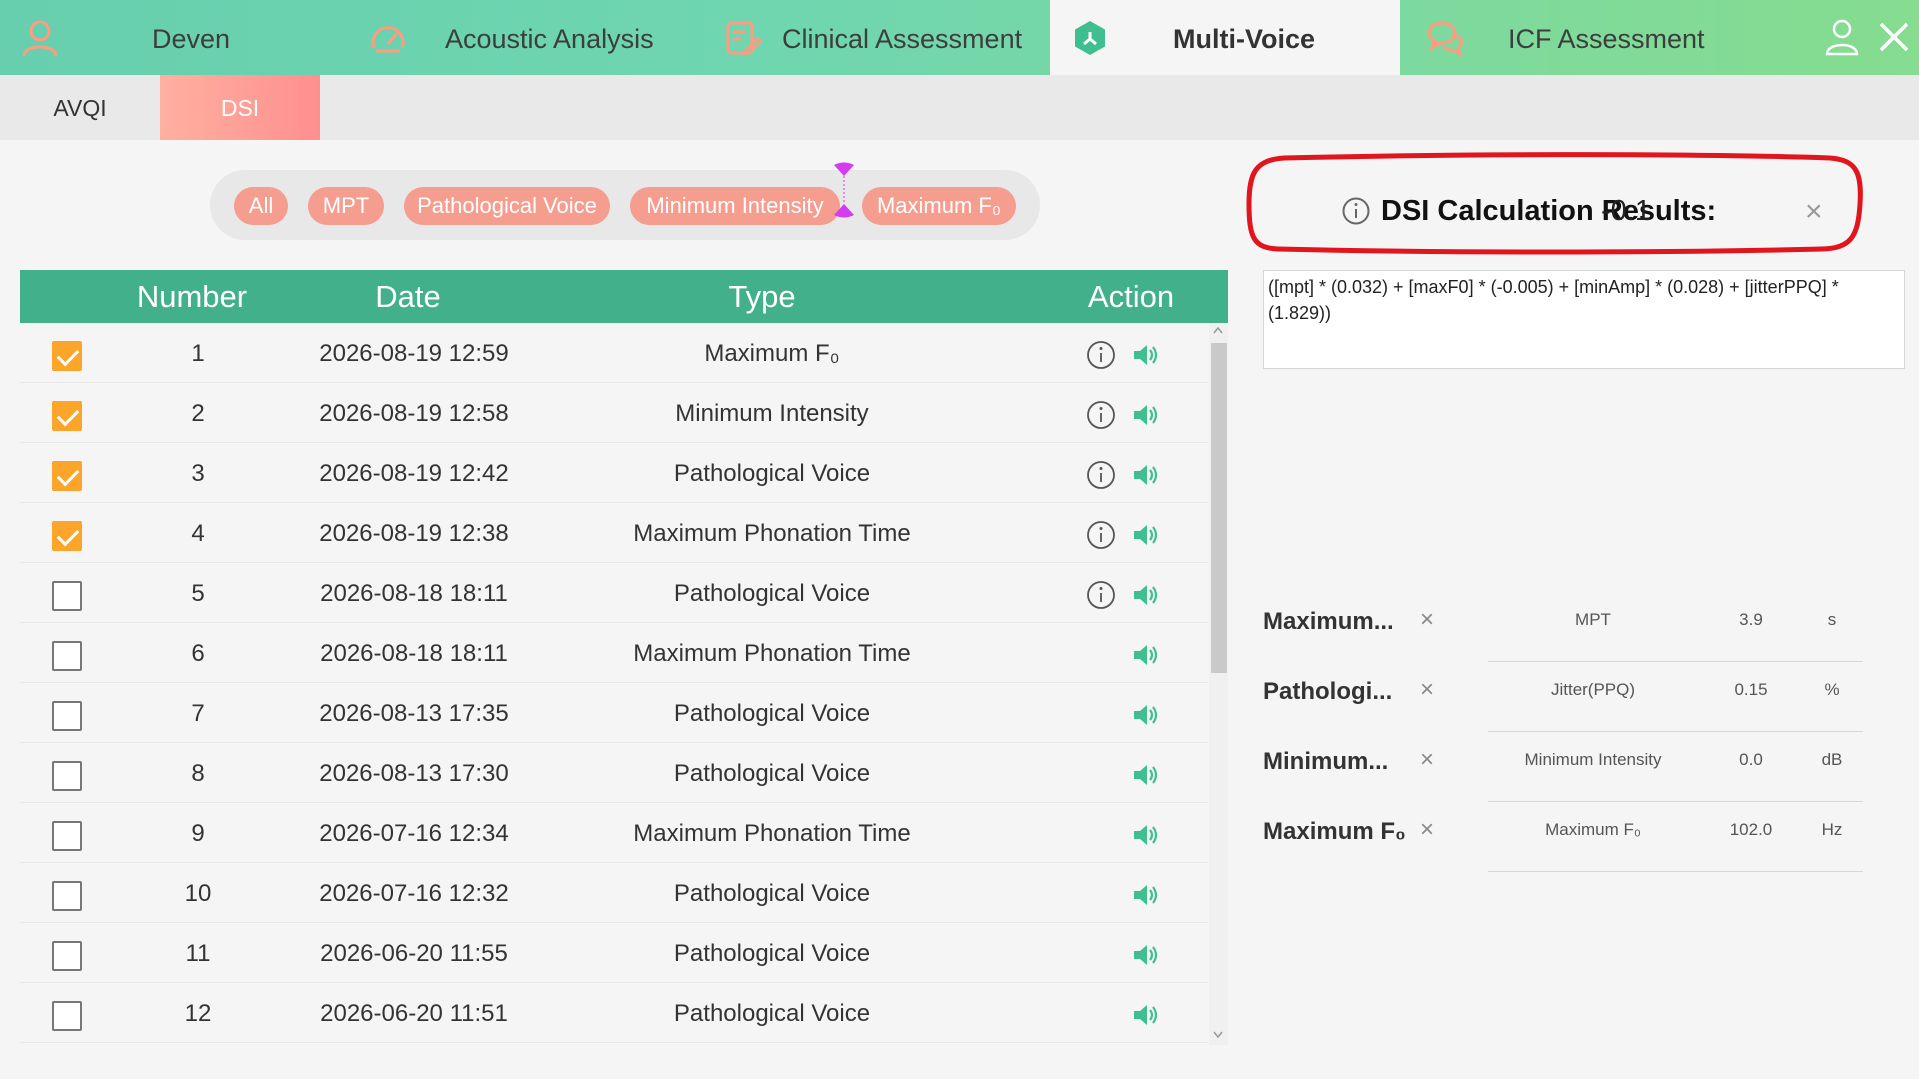  I want to click on filter-chip-pathological-voice: Pathological Voice, so click(507, 206).